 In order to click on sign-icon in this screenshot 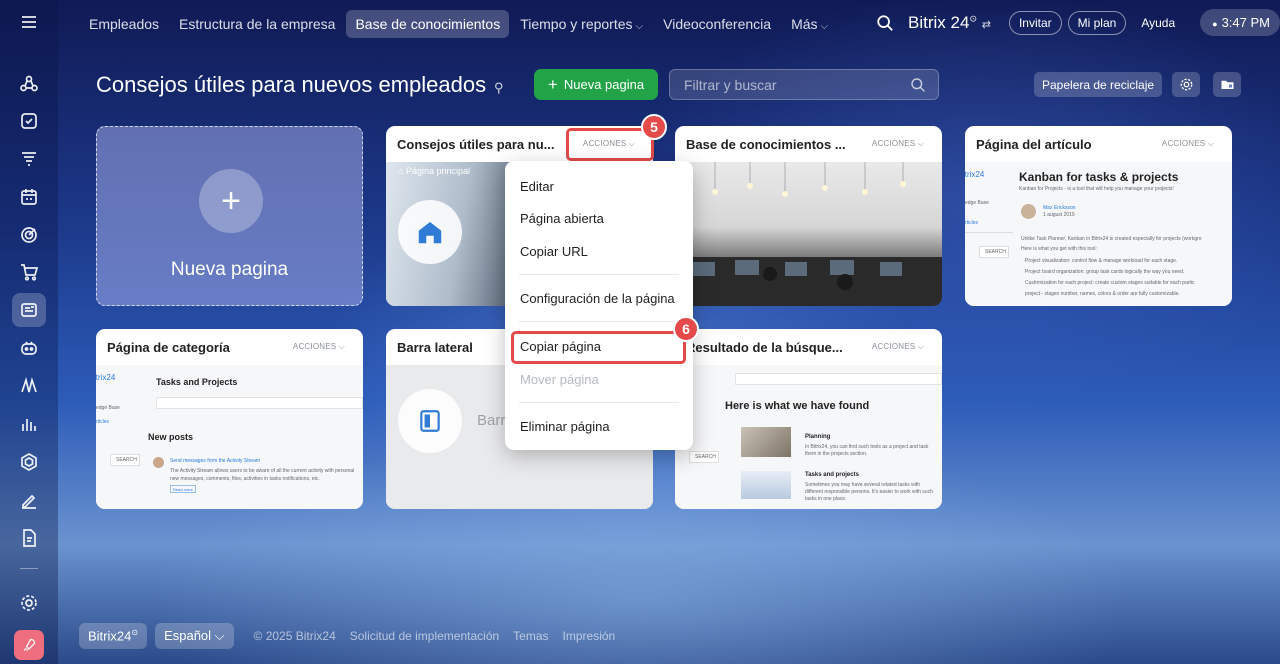, I will do `click(29, 500)`.